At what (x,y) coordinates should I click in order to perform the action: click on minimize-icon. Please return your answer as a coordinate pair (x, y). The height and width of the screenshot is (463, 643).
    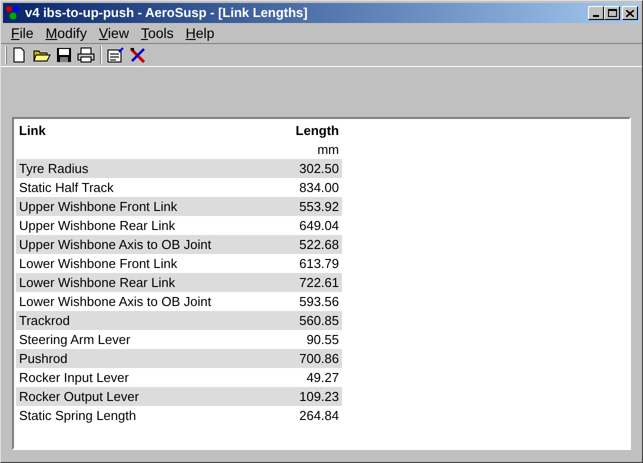
    Looking at the image, I should click on (596, 16).